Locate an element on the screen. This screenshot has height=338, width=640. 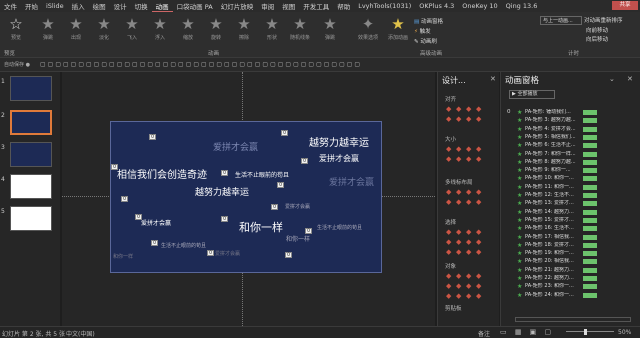
animation-painter-button: ✎ 动画刷 is located at coordinates (425, 41).